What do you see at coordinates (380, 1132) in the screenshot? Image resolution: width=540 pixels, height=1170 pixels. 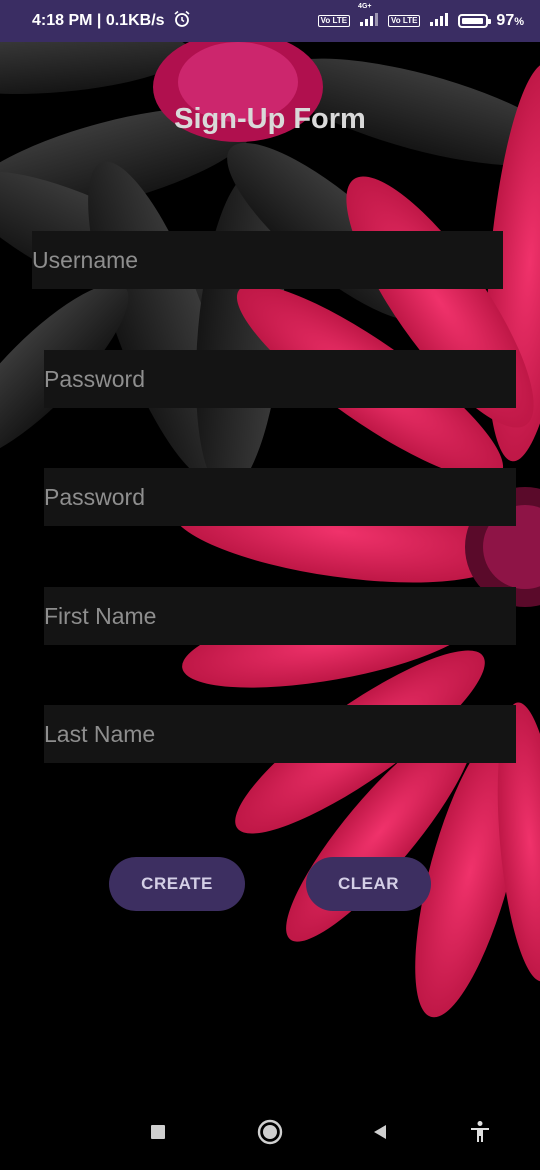 I see `triangle-back-icon` at bounding box center [380, 1132].